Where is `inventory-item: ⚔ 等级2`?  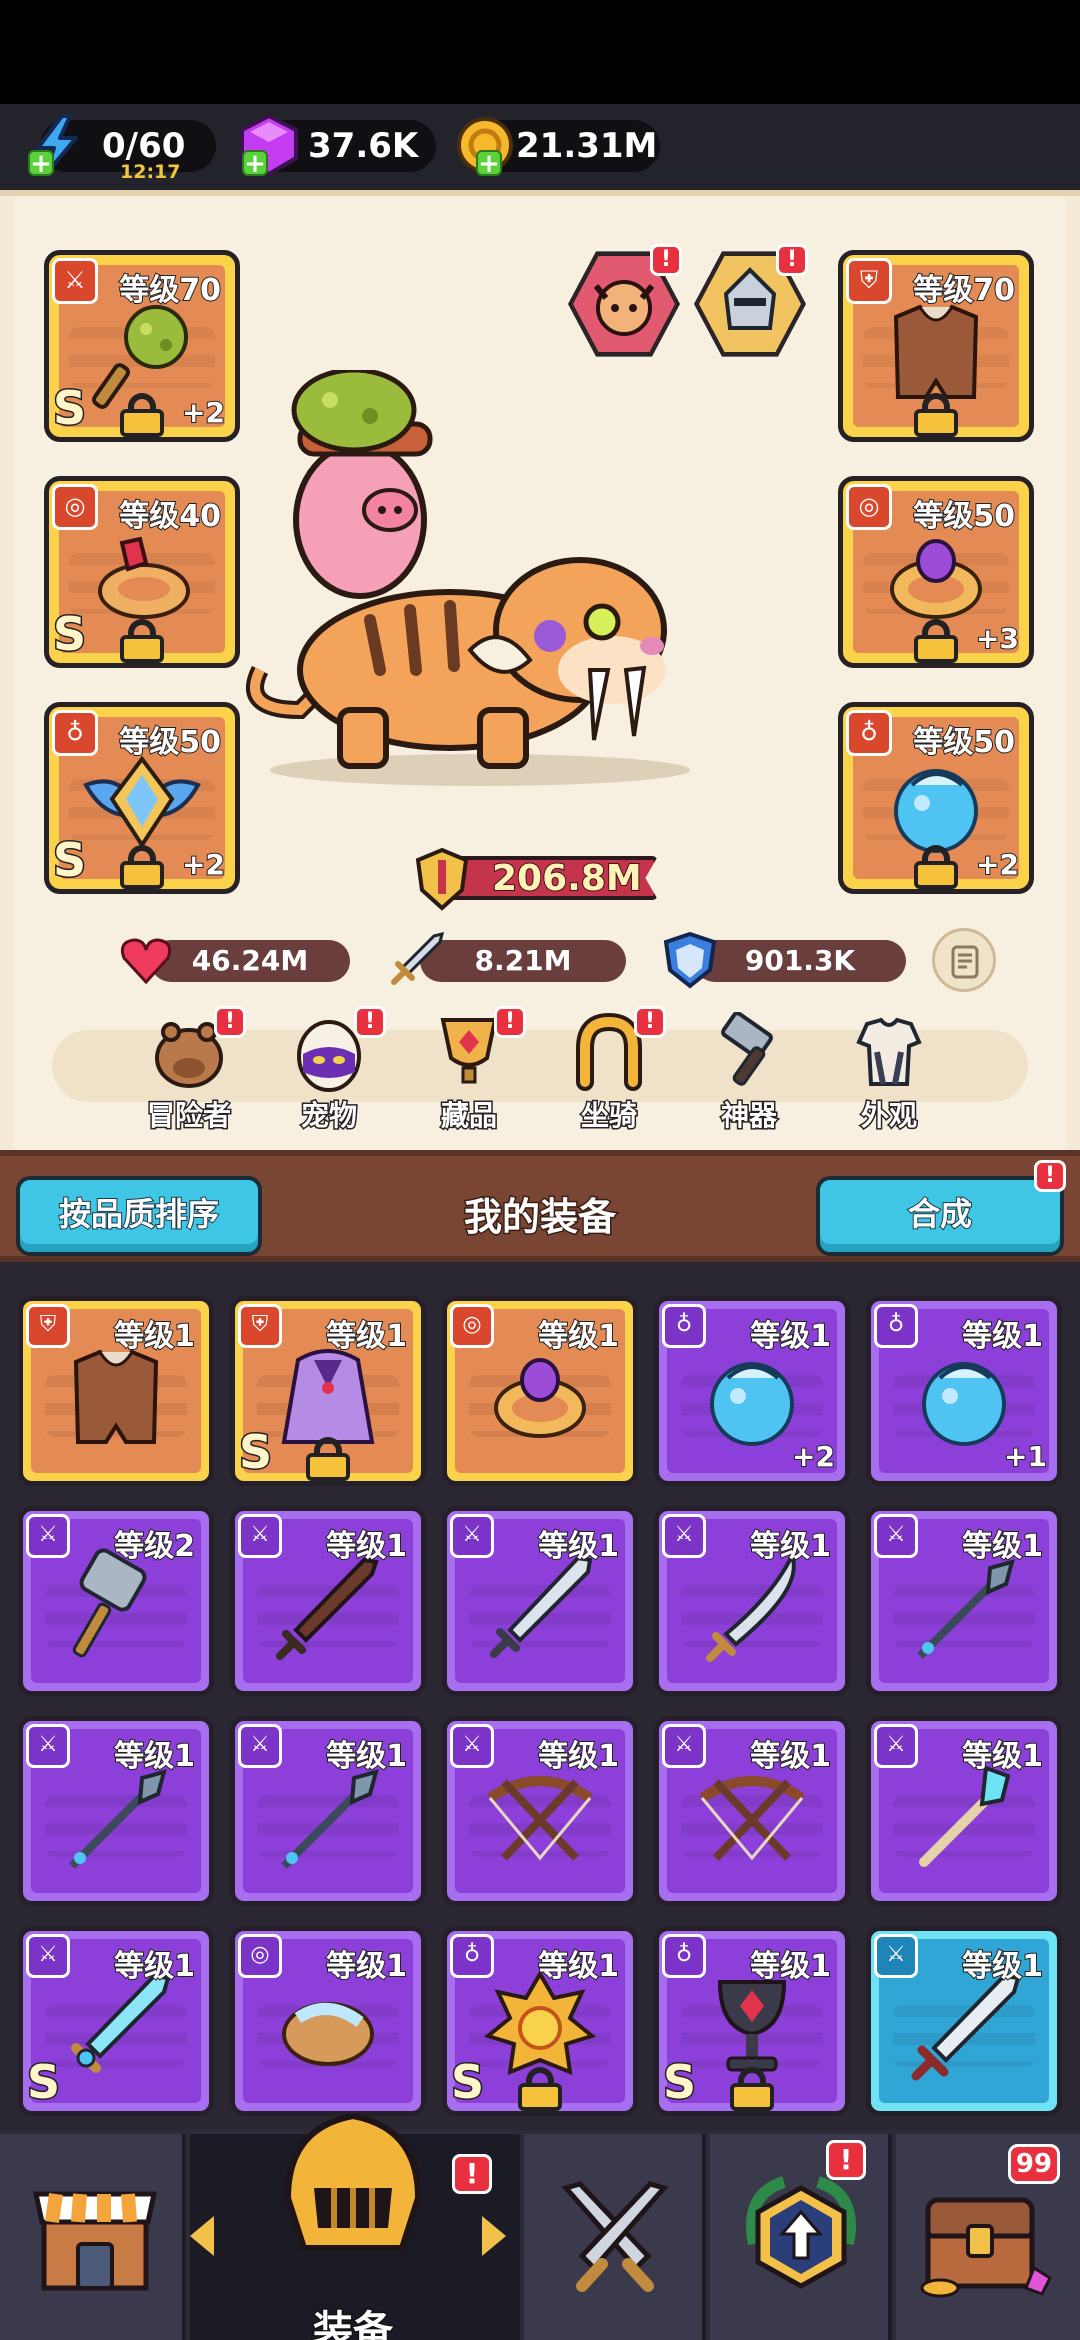
inventory-item: ⚔ 等级2 is located at coordinates (116, 1601).